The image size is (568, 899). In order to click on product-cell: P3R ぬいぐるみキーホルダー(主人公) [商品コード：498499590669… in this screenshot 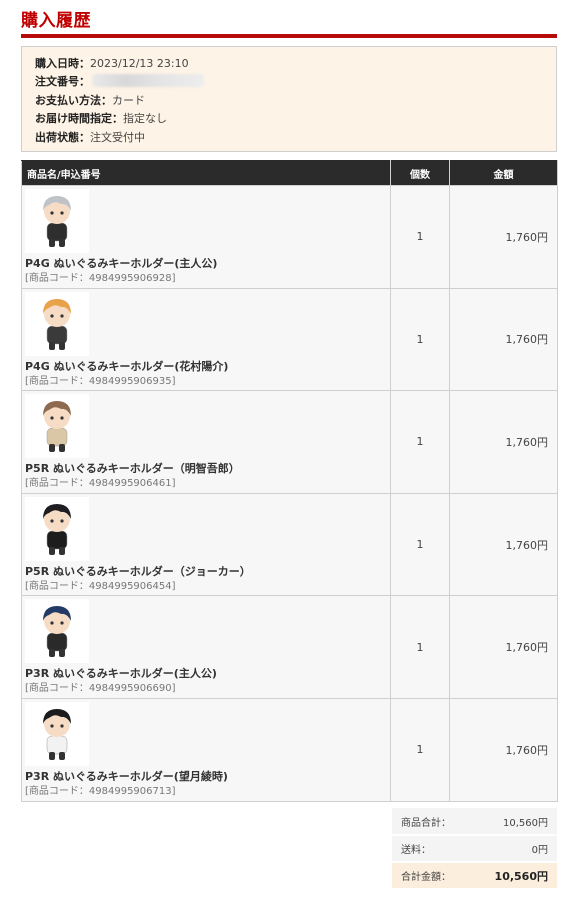, I will do `click(206, 647)`.